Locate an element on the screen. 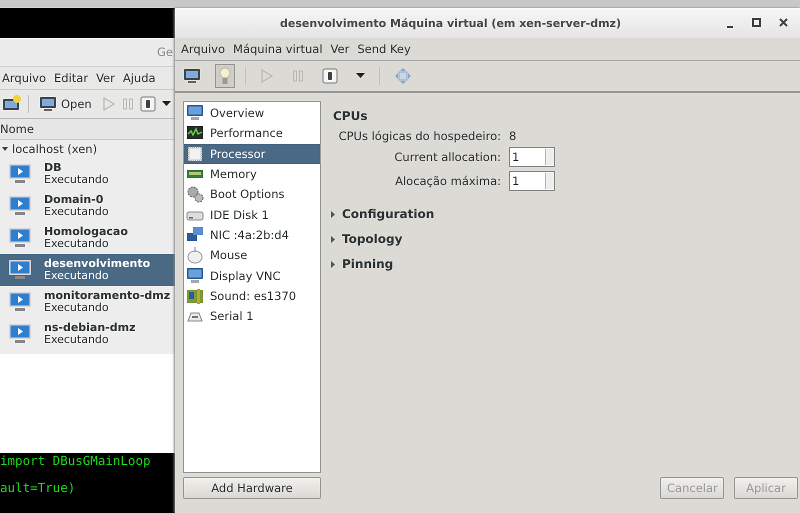 This screenshot has width=800, height=513. vm-name: Homologacao is located at coordinates (86, 232).